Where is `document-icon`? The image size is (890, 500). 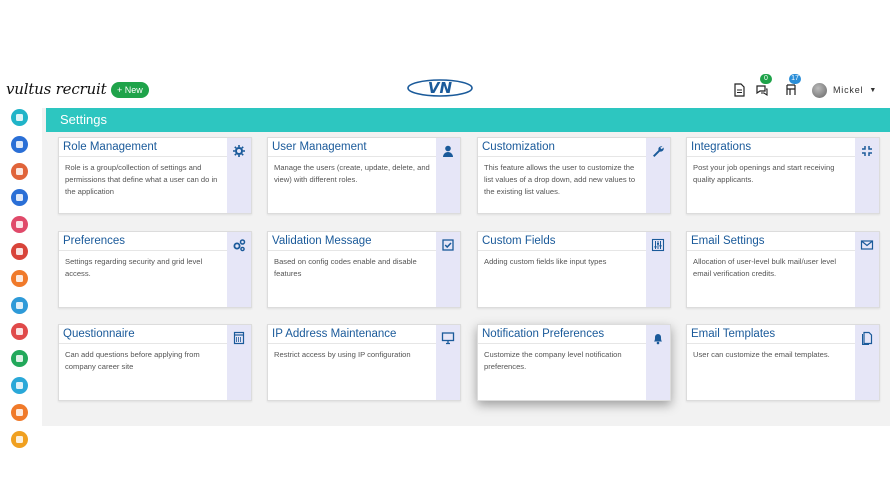 document-icon is located at coordinates (19, 305).